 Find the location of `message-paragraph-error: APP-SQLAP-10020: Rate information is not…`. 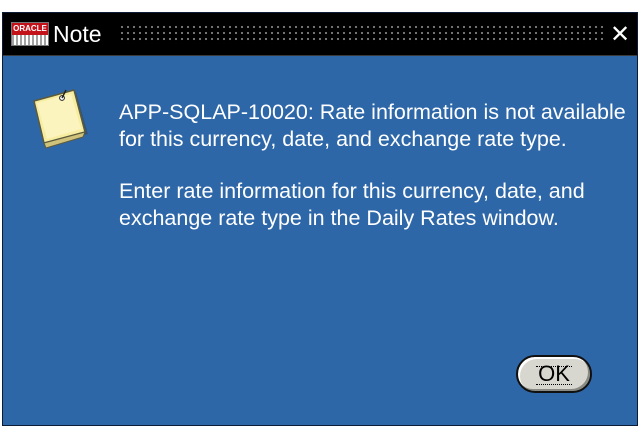

message-paragraph-error: APP-SQLAP-10020: Rate information is not… is located at coordinates (372, 125).